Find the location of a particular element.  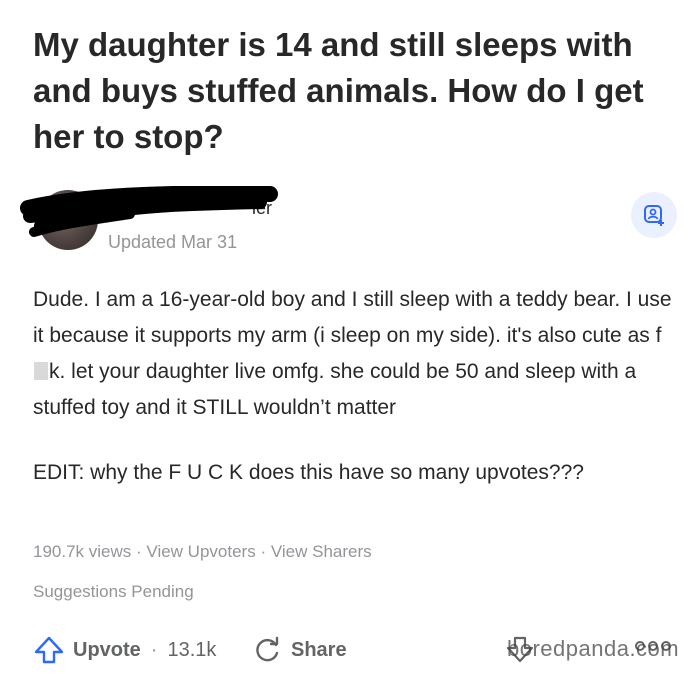

follow-button is located at coordinates (654, 215).